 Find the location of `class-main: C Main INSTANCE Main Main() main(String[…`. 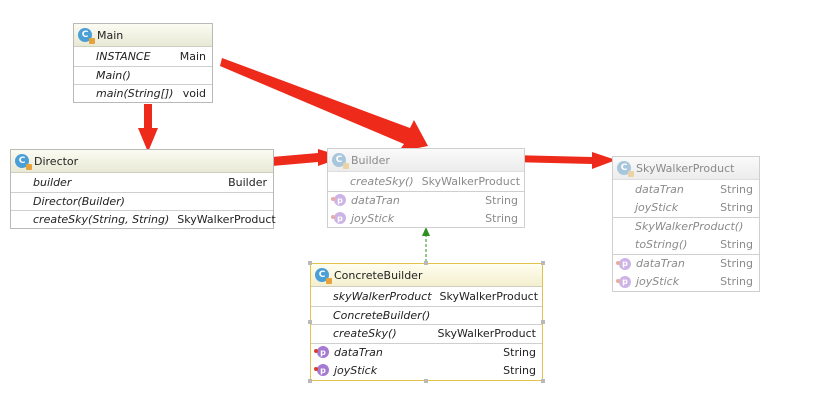

class-main: C Main INSTANCE Main Main() main(String[… is located at coordinates (143, 63).